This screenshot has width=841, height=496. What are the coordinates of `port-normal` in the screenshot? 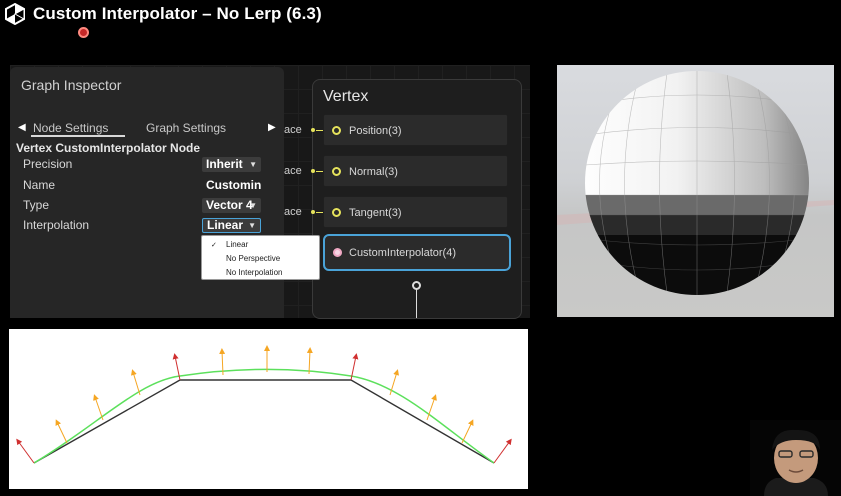 It's located at (336, 171).